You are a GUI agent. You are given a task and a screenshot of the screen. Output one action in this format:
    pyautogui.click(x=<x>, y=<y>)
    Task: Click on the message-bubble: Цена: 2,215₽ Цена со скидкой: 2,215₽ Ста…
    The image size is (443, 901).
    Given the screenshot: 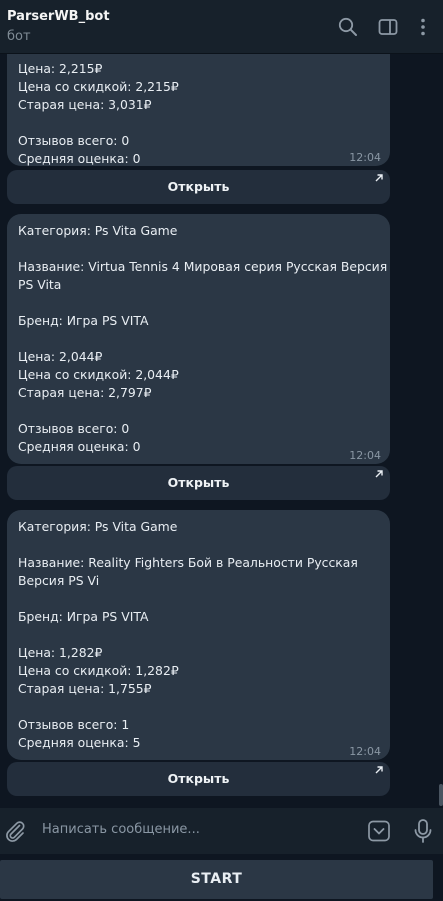 What is the action you would take?
    pyautogui.click(x=198, y=110)
    